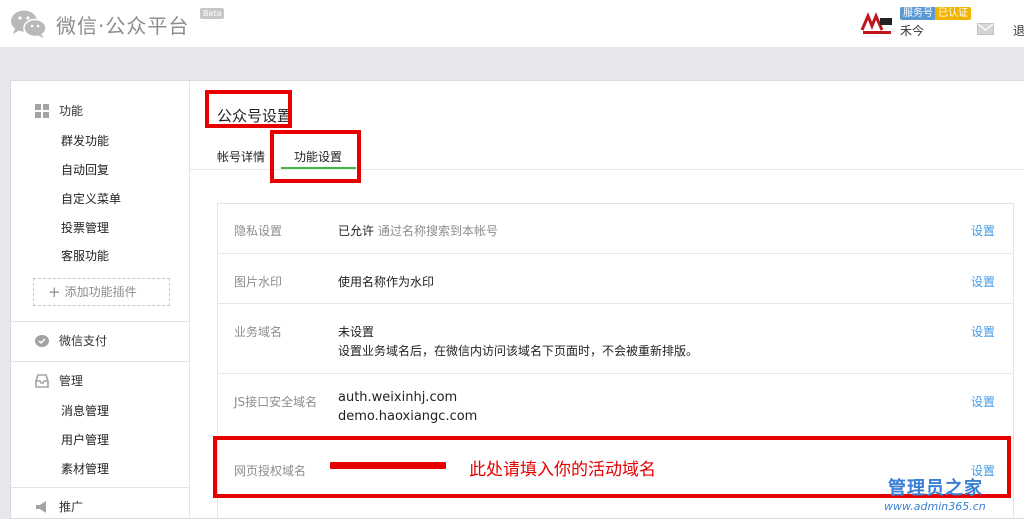 This screenshot has height=519, width=1024. I want to click on row-label: 隐私设置, so click(258, 231).